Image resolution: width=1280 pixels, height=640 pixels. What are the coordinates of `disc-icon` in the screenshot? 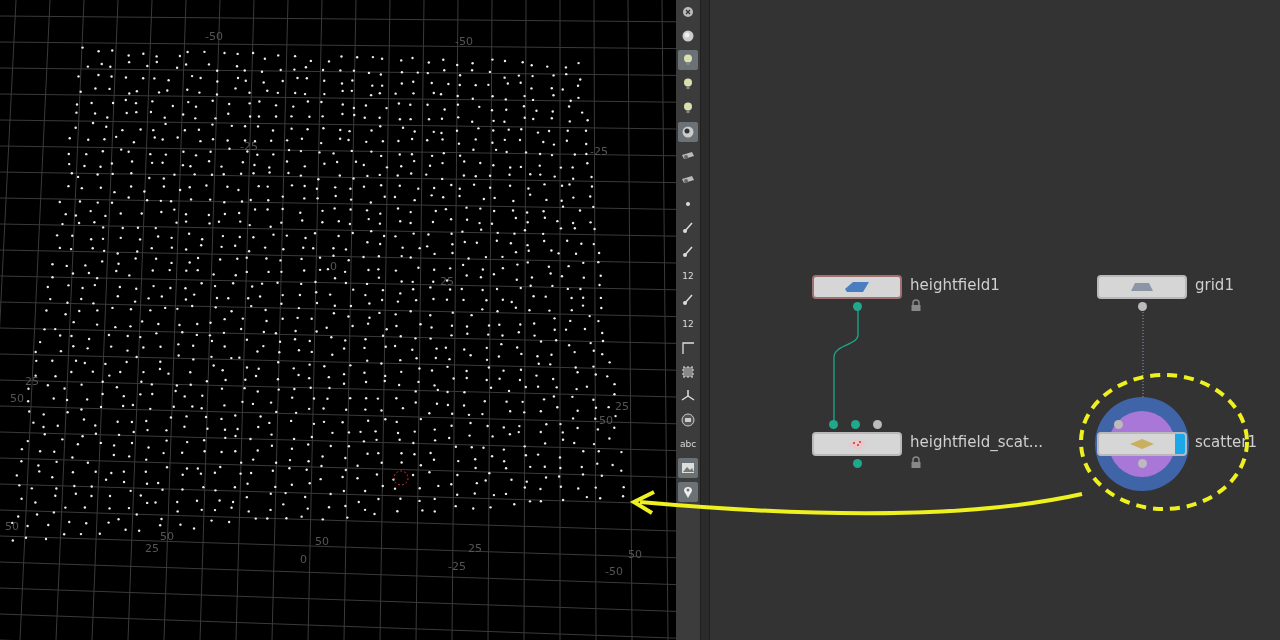 It's located at (688, 420).